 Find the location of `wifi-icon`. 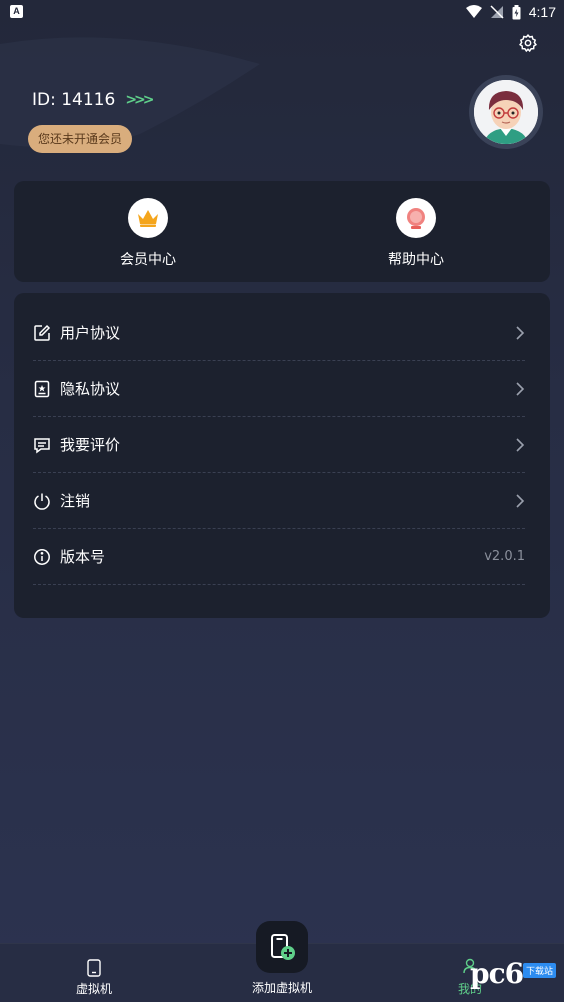

wifi-icon is located at coordinates (473, 11).